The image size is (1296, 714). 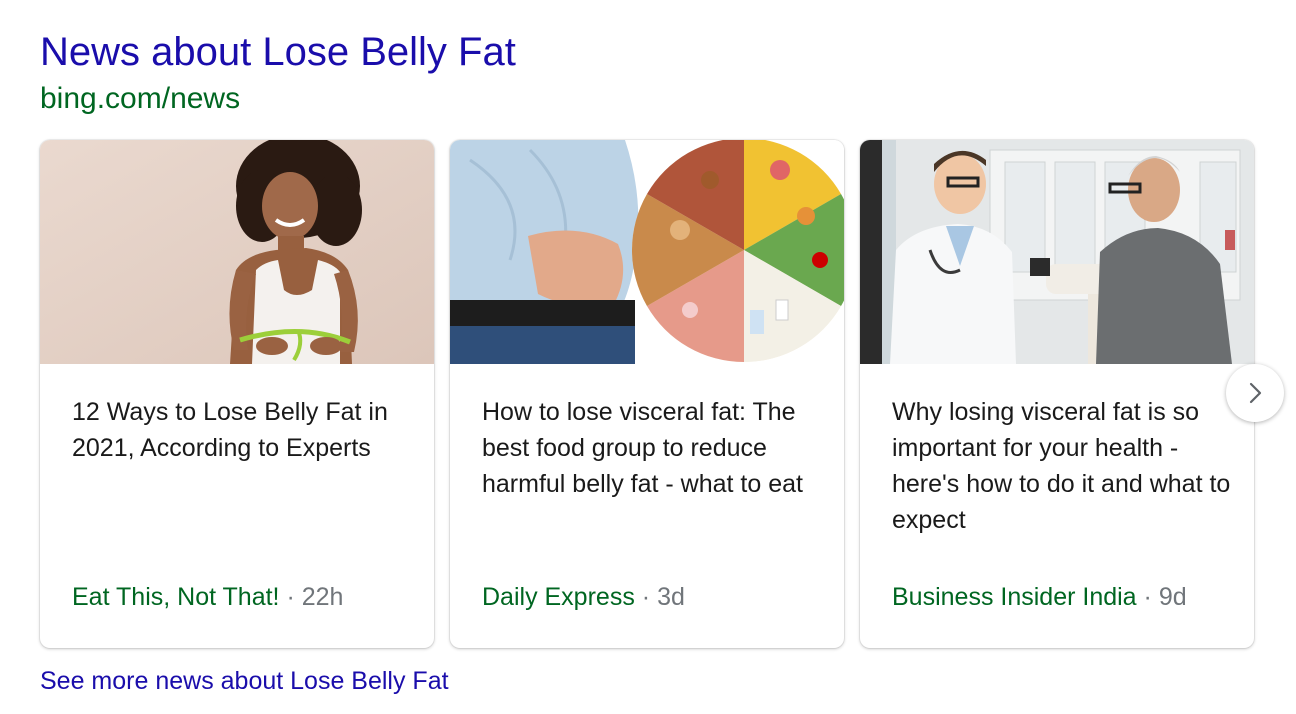 I want to click on news-source: Eat This, Not That!, so click(x=176, y=597).